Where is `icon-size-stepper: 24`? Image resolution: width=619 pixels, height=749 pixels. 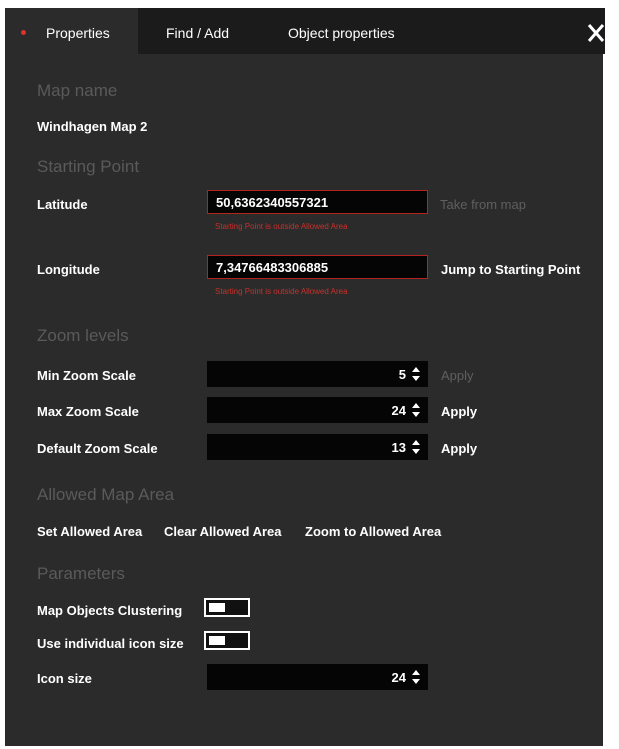 icon-size-stepper: 24 is located at coordinates (317, 677).